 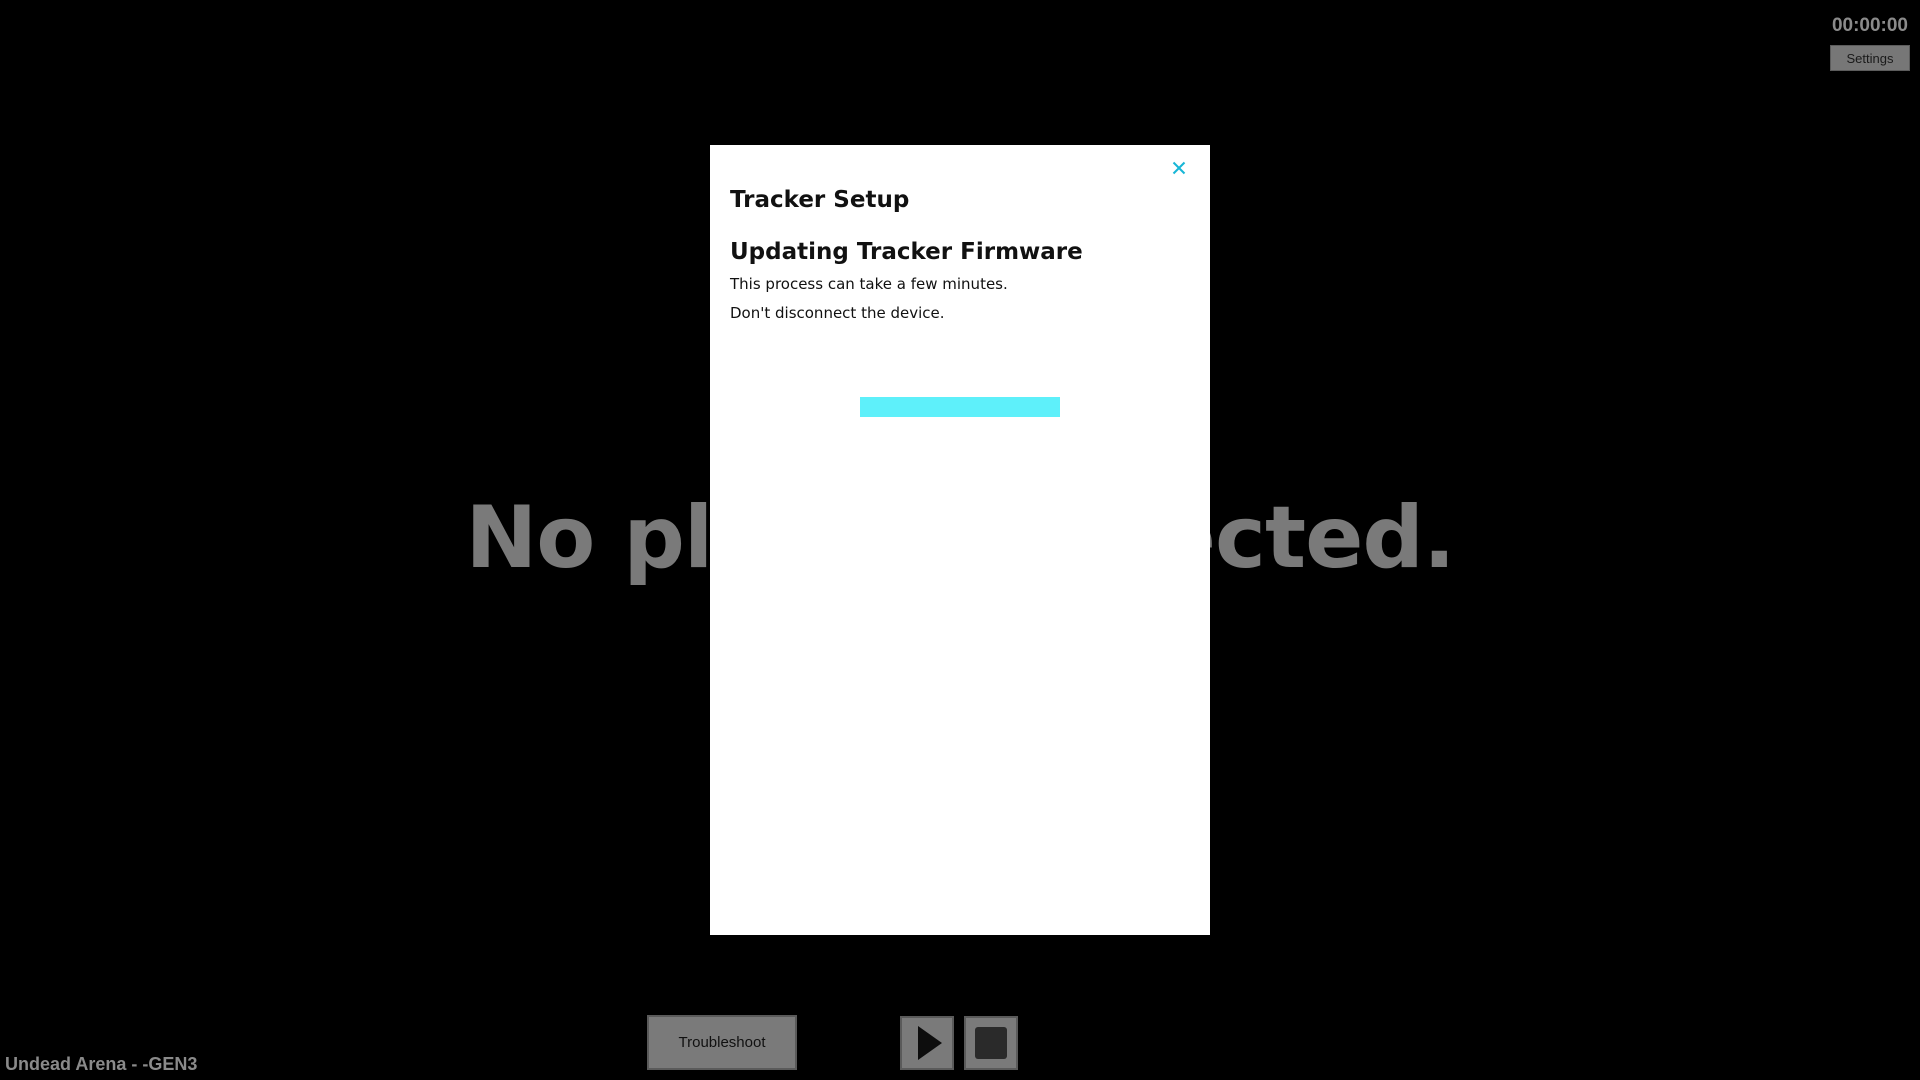 I want to click on dialog-title: Tracker Setup, so click(x=820, y=200).